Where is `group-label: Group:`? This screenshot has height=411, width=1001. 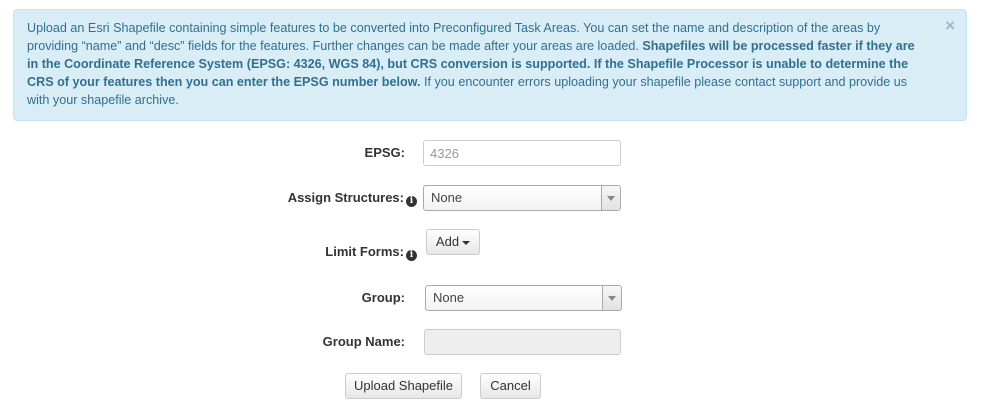
group-label: Group: is located at coordinates (383, 297).